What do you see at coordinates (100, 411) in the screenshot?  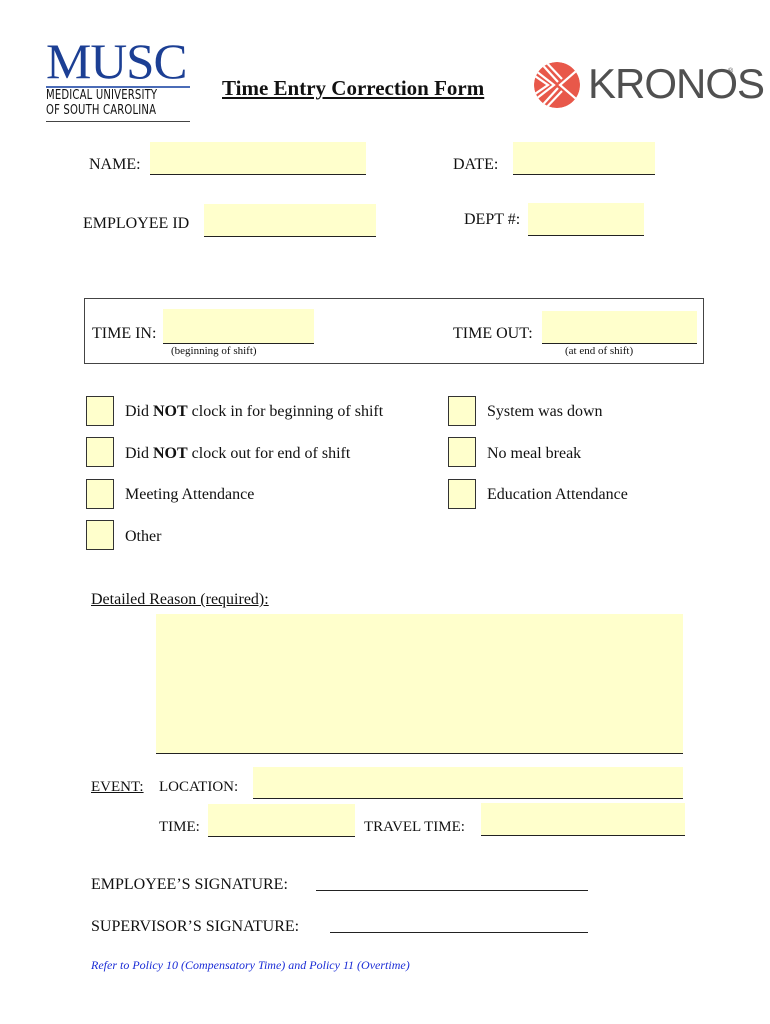 I see `checkbox-no-clock-in` at bounding box center [100, 411].